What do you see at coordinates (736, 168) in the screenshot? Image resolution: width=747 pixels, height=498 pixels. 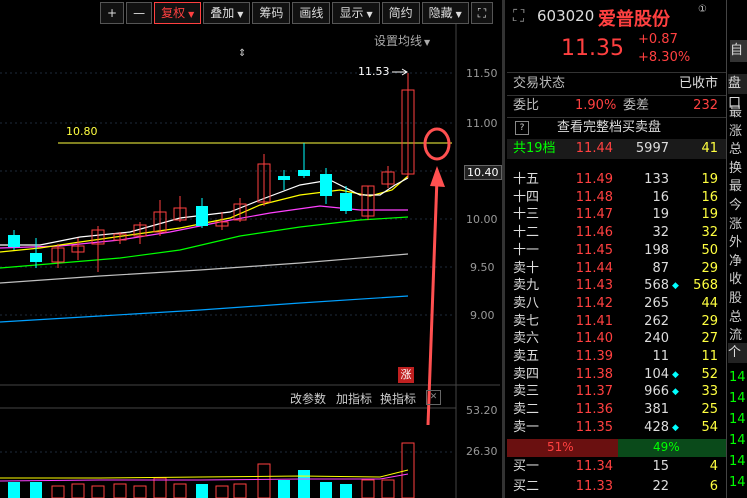 I see `side-label: 换` at bounding box center [736, 168].